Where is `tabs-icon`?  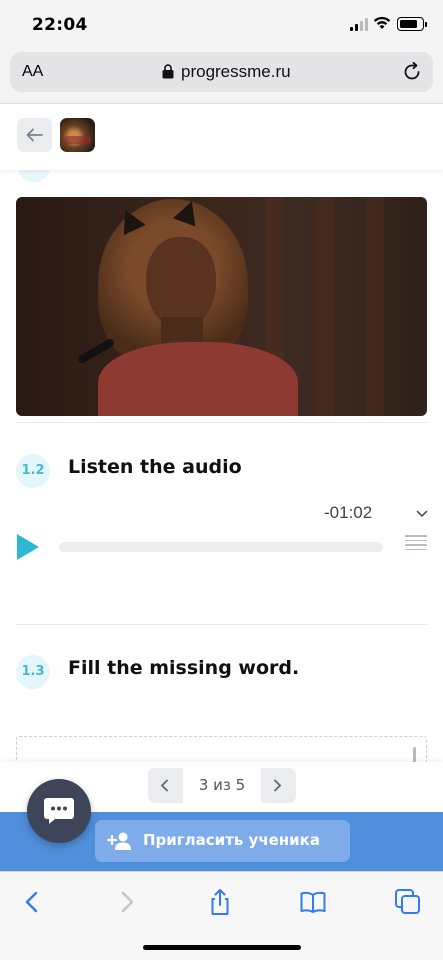 tabs-icon is located at coordinates (408, 902).